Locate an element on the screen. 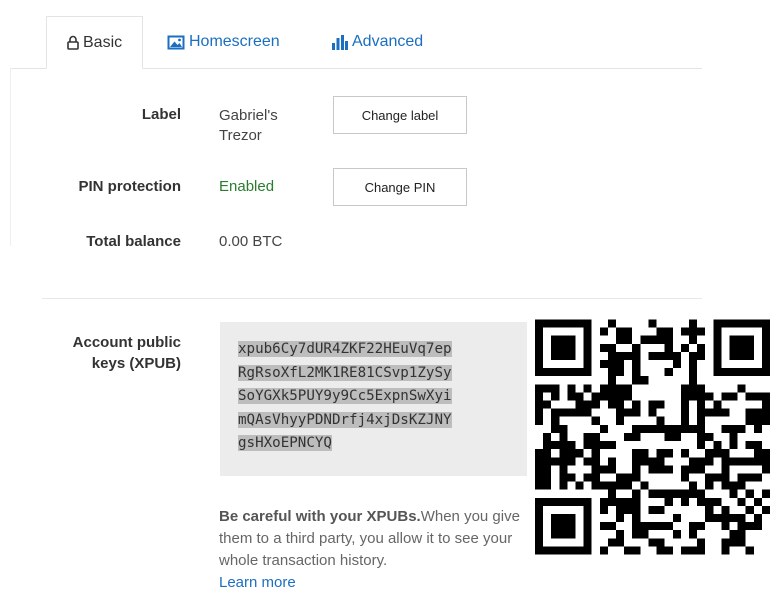  label-row-title: Label is located at coordinates (161, 114).